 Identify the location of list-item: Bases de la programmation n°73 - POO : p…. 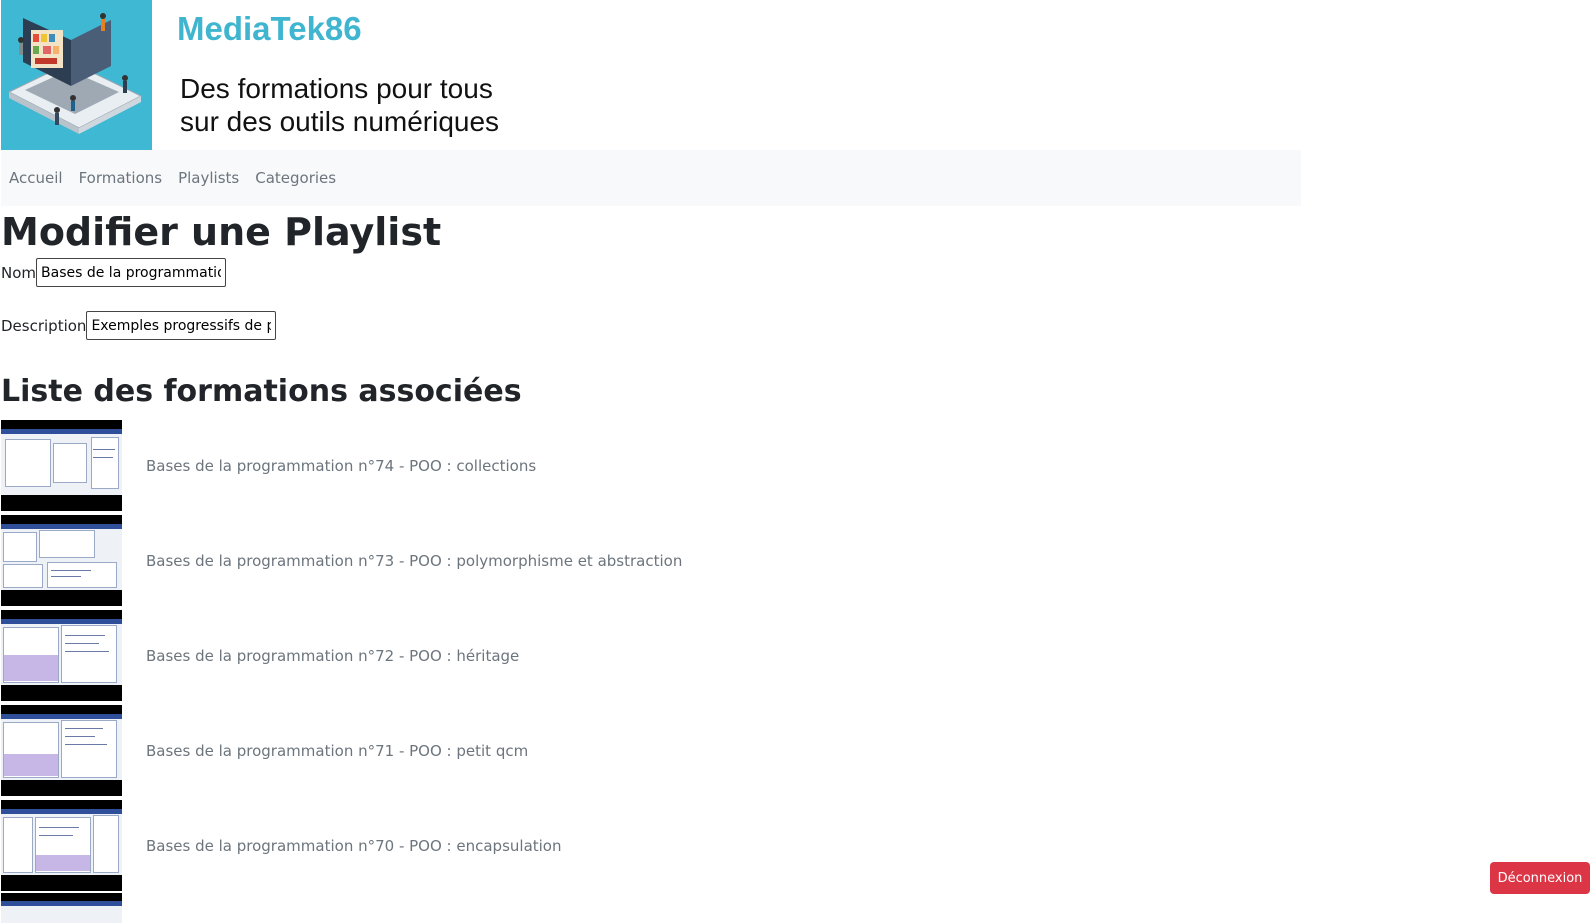
(451, 560).